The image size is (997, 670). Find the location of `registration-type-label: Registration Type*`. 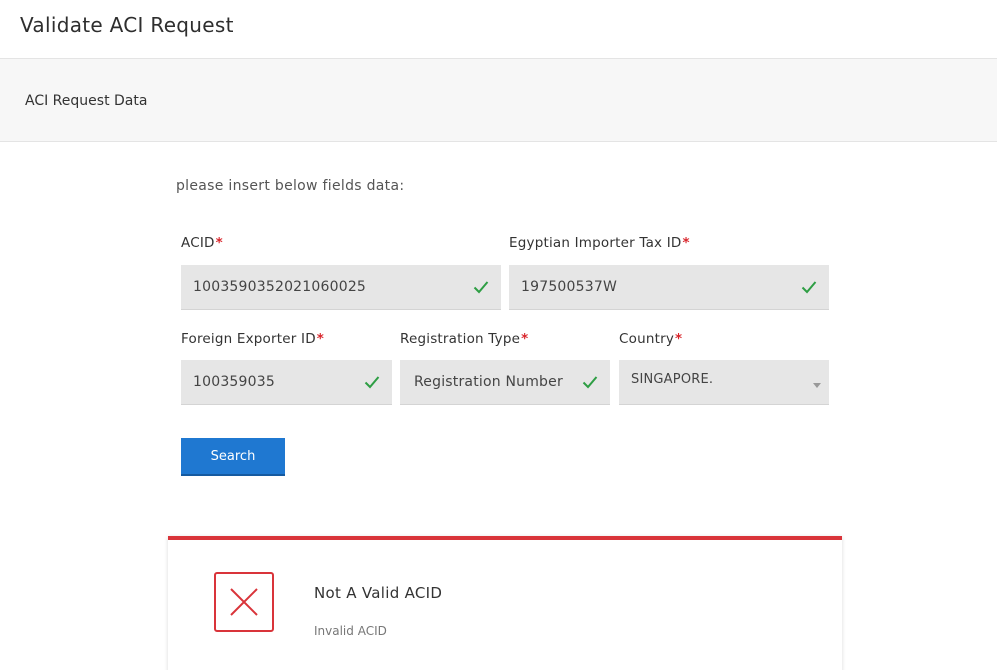

registration-type-label: Registration Type* is located at coordinates (464, 339).